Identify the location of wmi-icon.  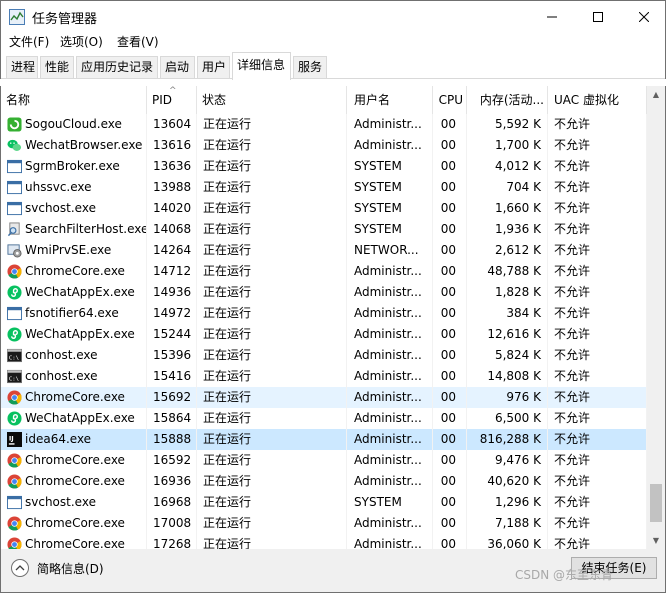
(14, 250).